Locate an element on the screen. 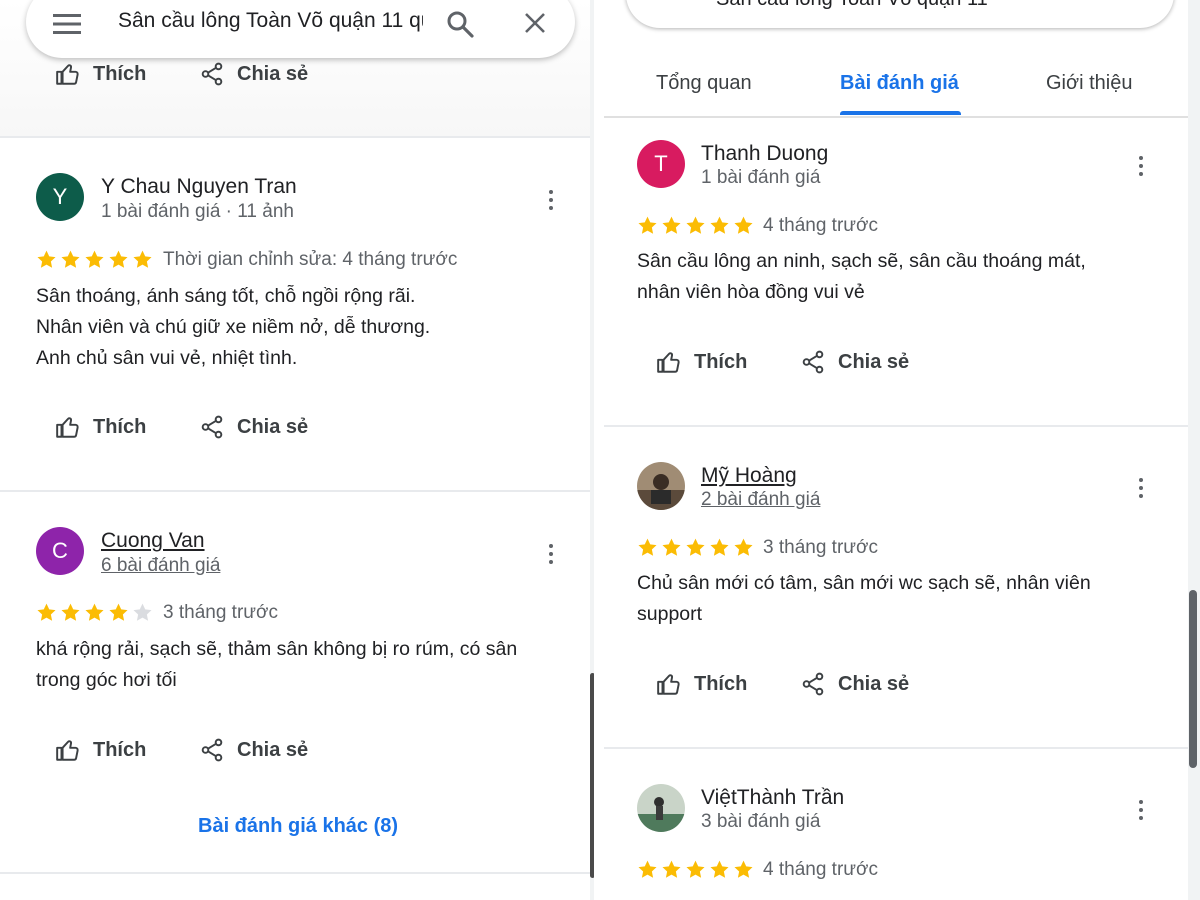 The image size is (1200, 900). review-text-line: Anh chủ sân vui vẻ, nhiệt tình. is located at coordinates (167, 358).